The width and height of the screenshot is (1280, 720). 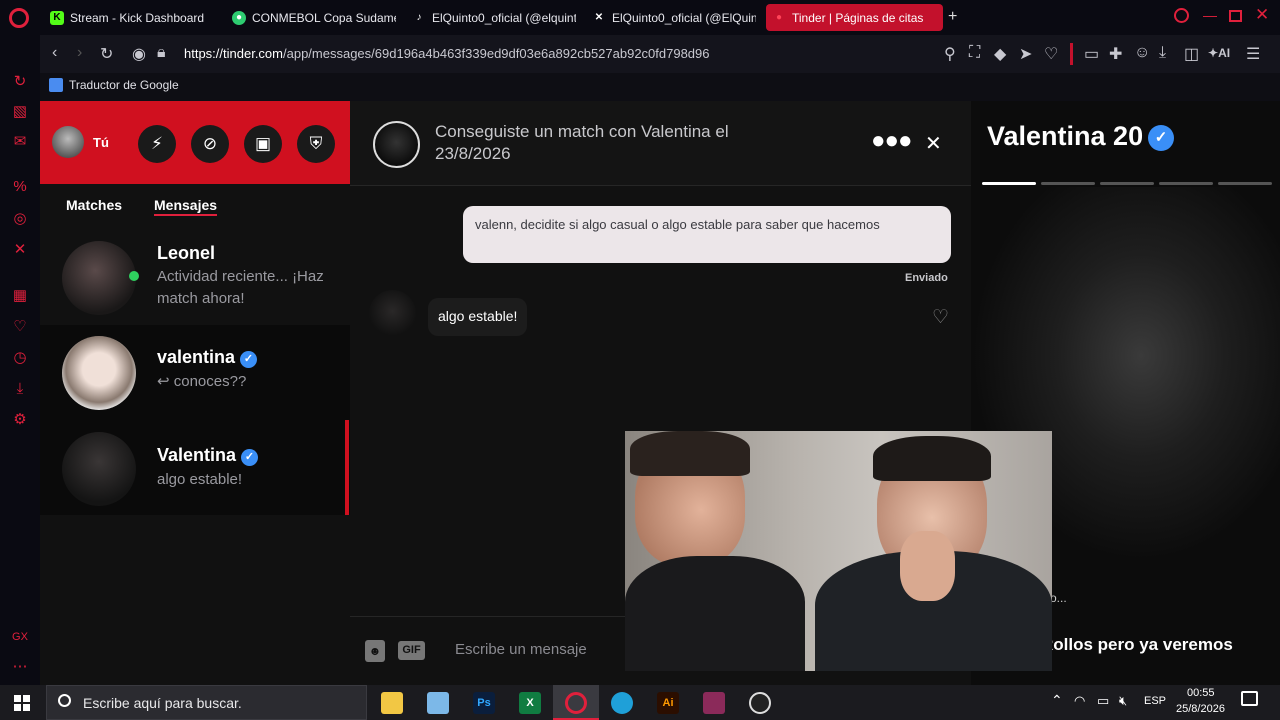 What do you see at coordinates (20, 327) in the screenshot?
I see `heart-icon: ♡` at bounding box center [20, 327].